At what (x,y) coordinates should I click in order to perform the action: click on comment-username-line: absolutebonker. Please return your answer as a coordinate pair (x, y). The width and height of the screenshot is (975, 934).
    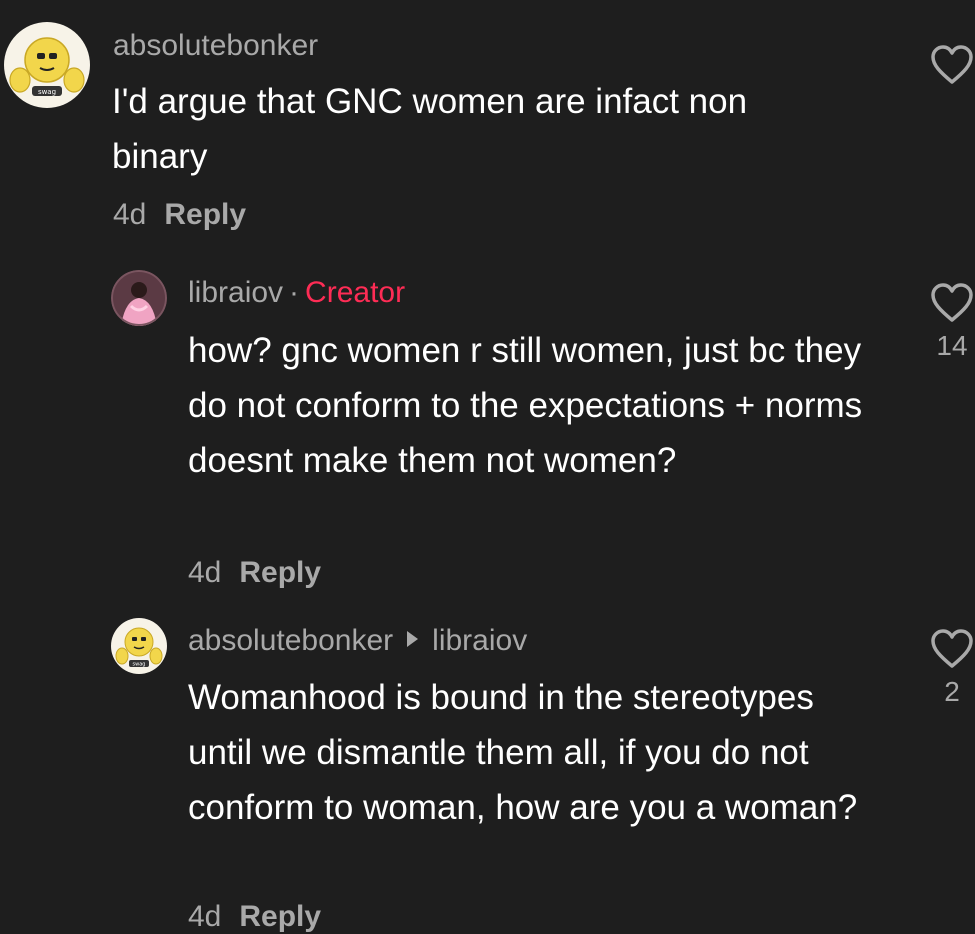
    Looking at the image, I should click on (215, 46).